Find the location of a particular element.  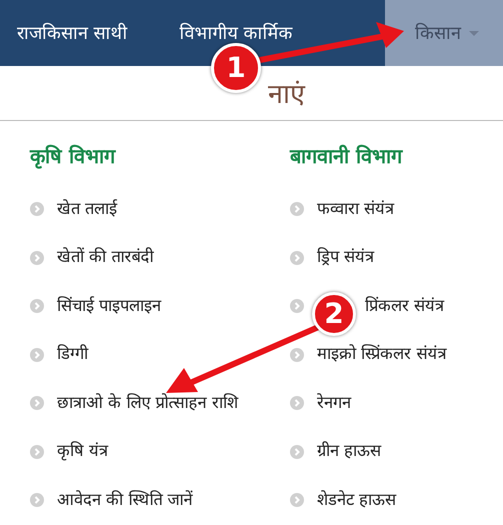

service-link: ग्रीन हाऊस is located at coordinates (349, 451).